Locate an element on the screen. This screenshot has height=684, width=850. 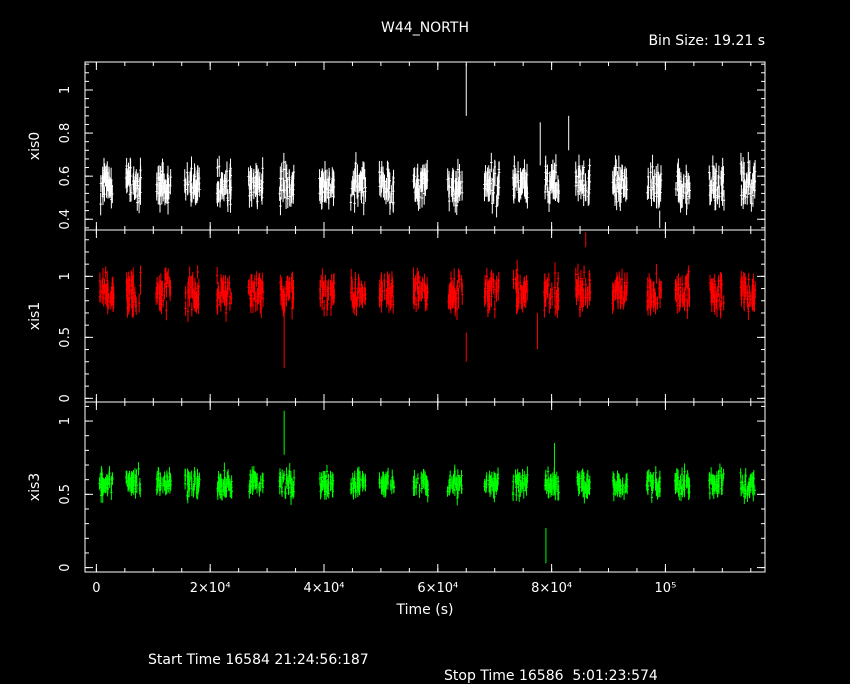
x-tick-label: 6×10⁴ is located at coordinates (437, 588).